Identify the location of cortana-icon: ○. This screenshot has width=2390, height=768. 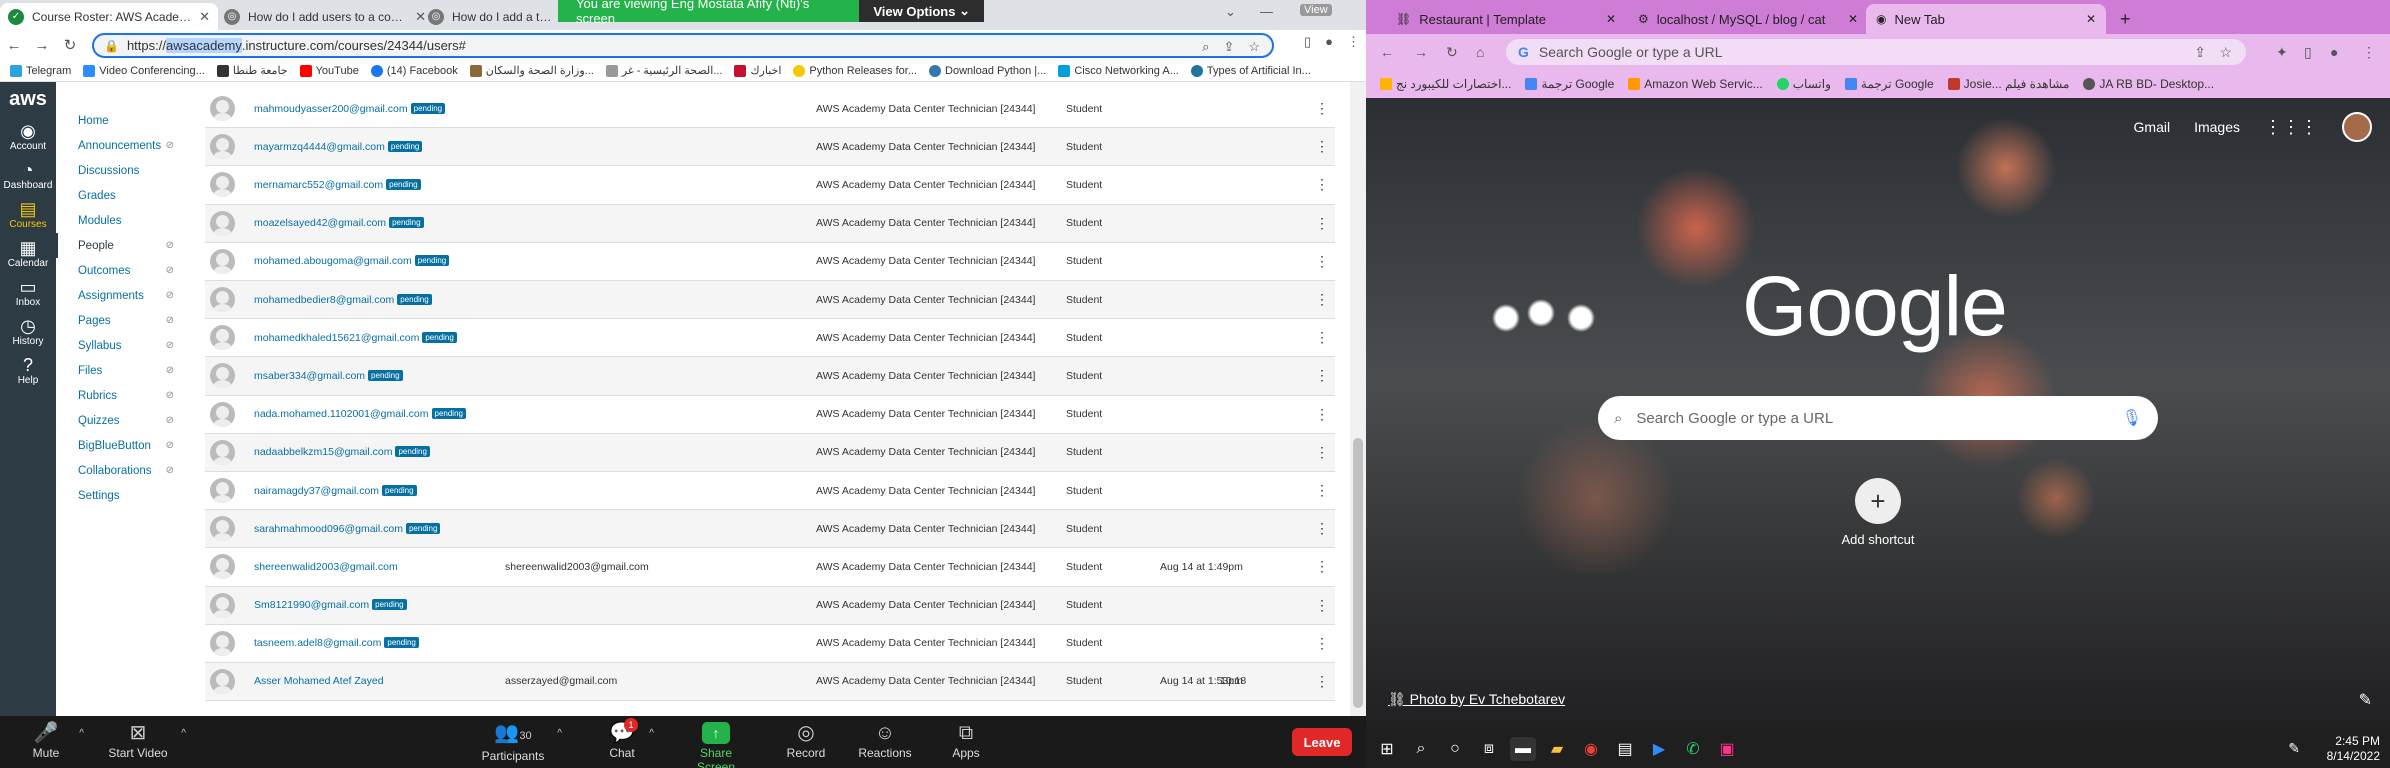
(1455, 749).